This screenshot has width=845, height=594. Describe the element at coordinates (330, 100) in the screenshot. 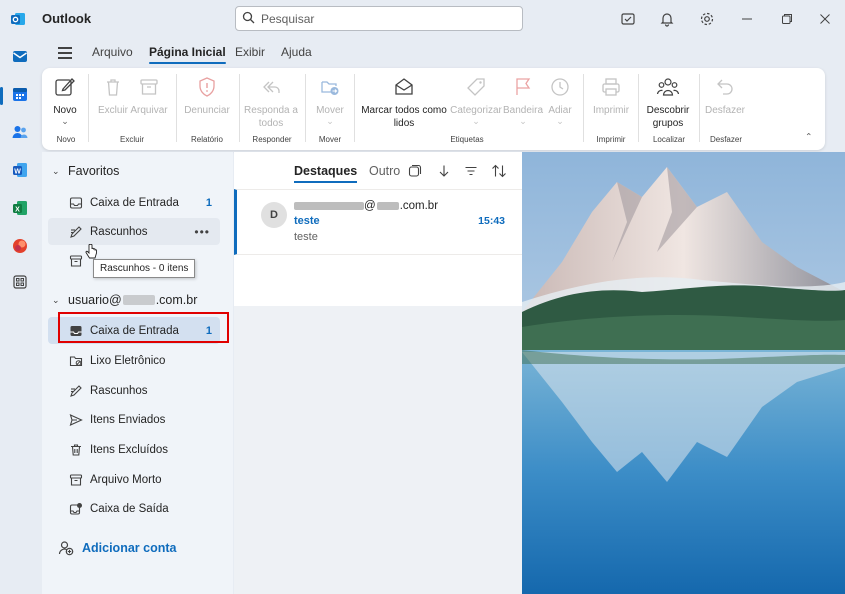

I see `move-button: Mover ⌄` at that location.